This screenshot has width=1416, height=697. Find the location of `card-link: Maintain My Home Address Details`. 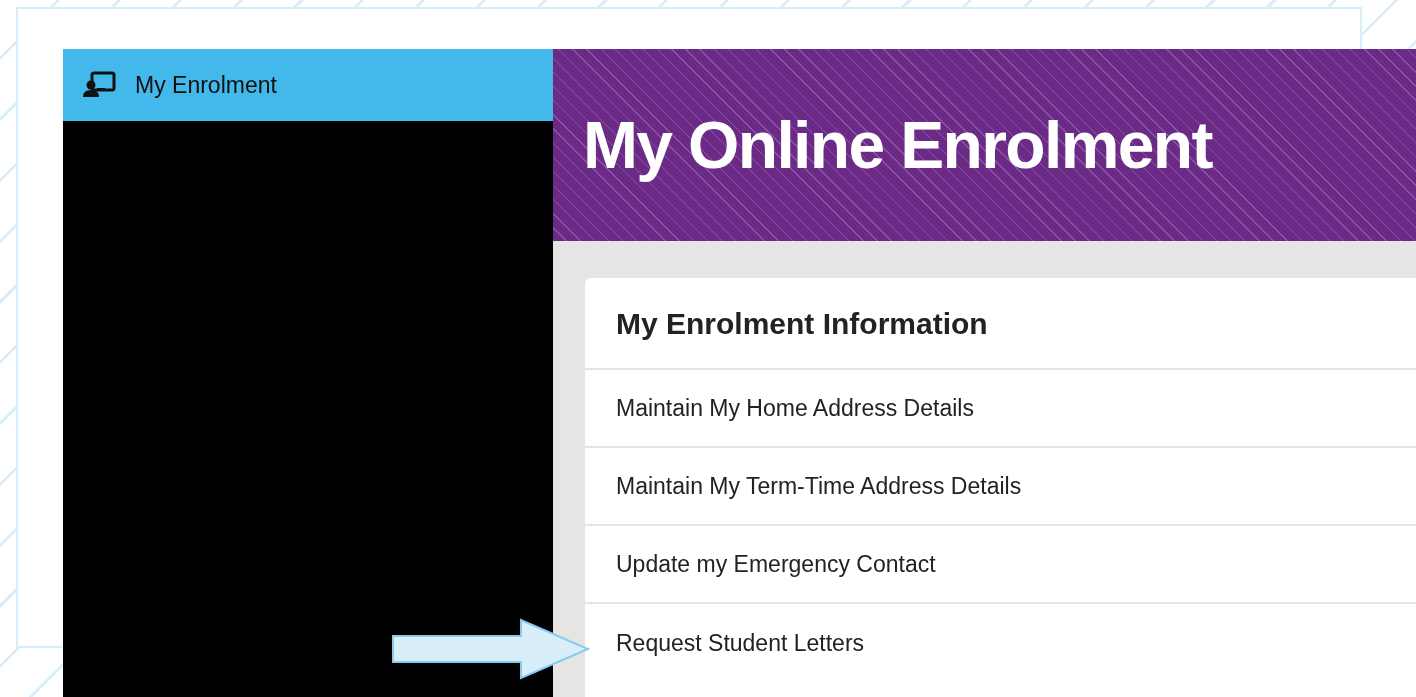

card-link: Maintain My Home Address Details is located at coordinates (795, 408).